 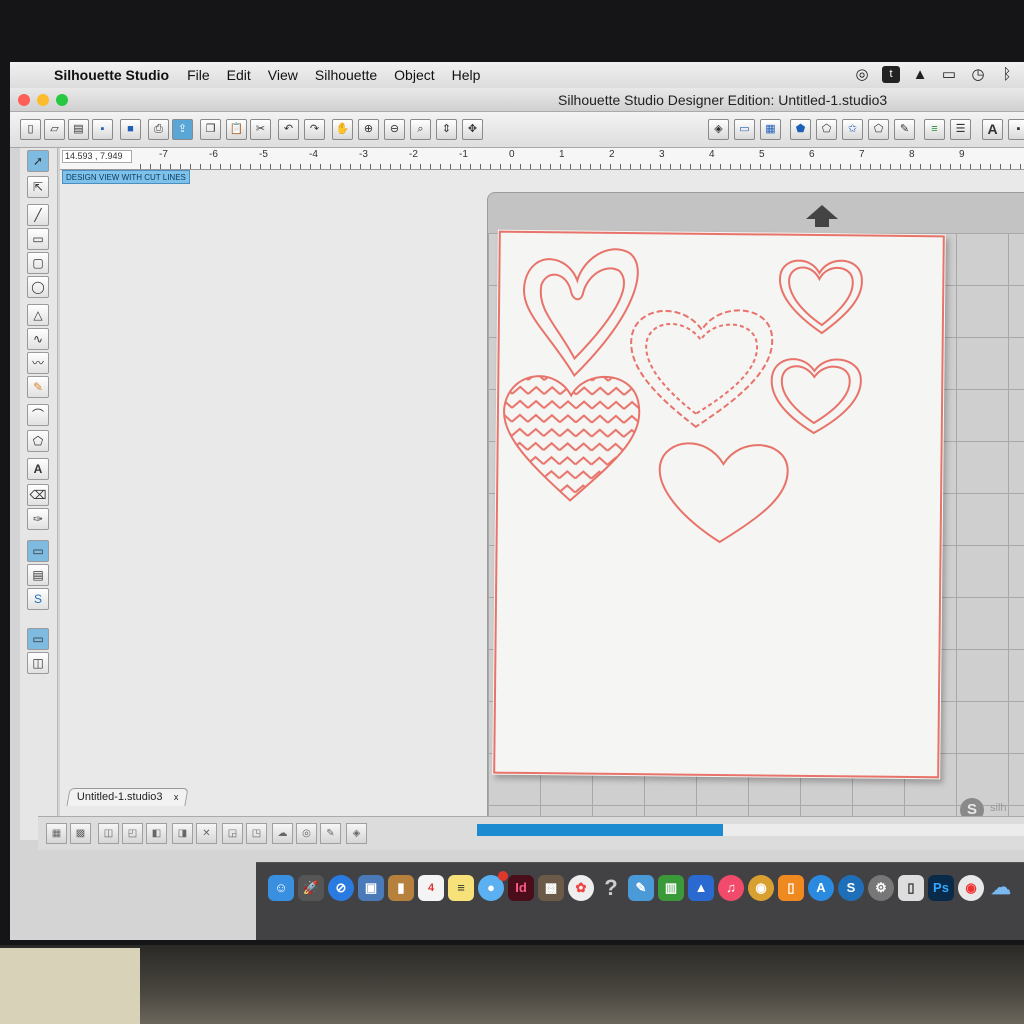 I want to click on menu-view: View, so click(x=283, y=75).